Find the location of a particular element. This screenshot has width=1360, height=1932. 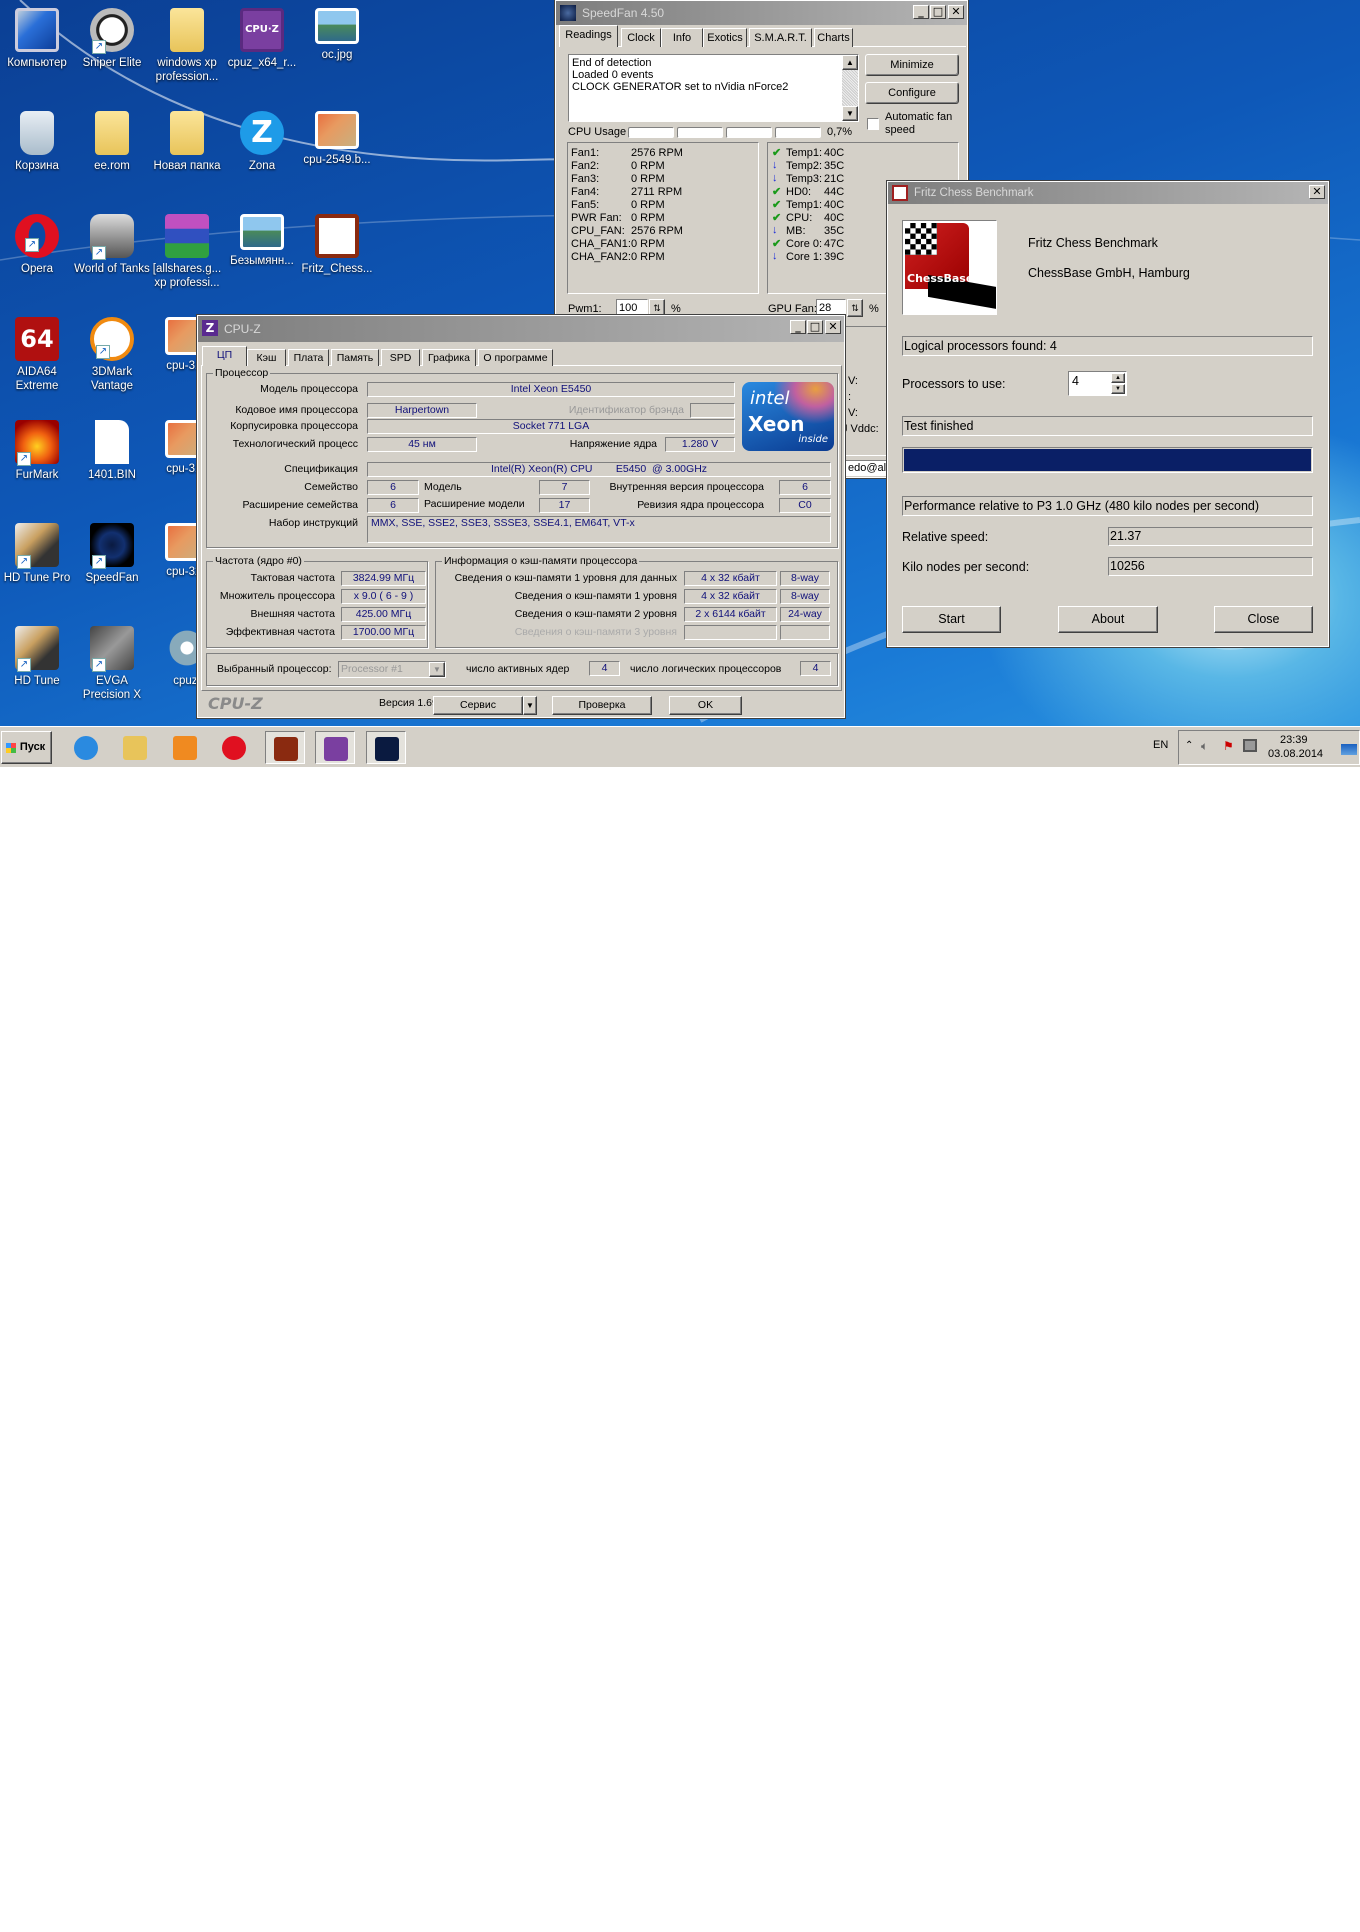

taskbar-app-opera is located at coordinates (234, 747).